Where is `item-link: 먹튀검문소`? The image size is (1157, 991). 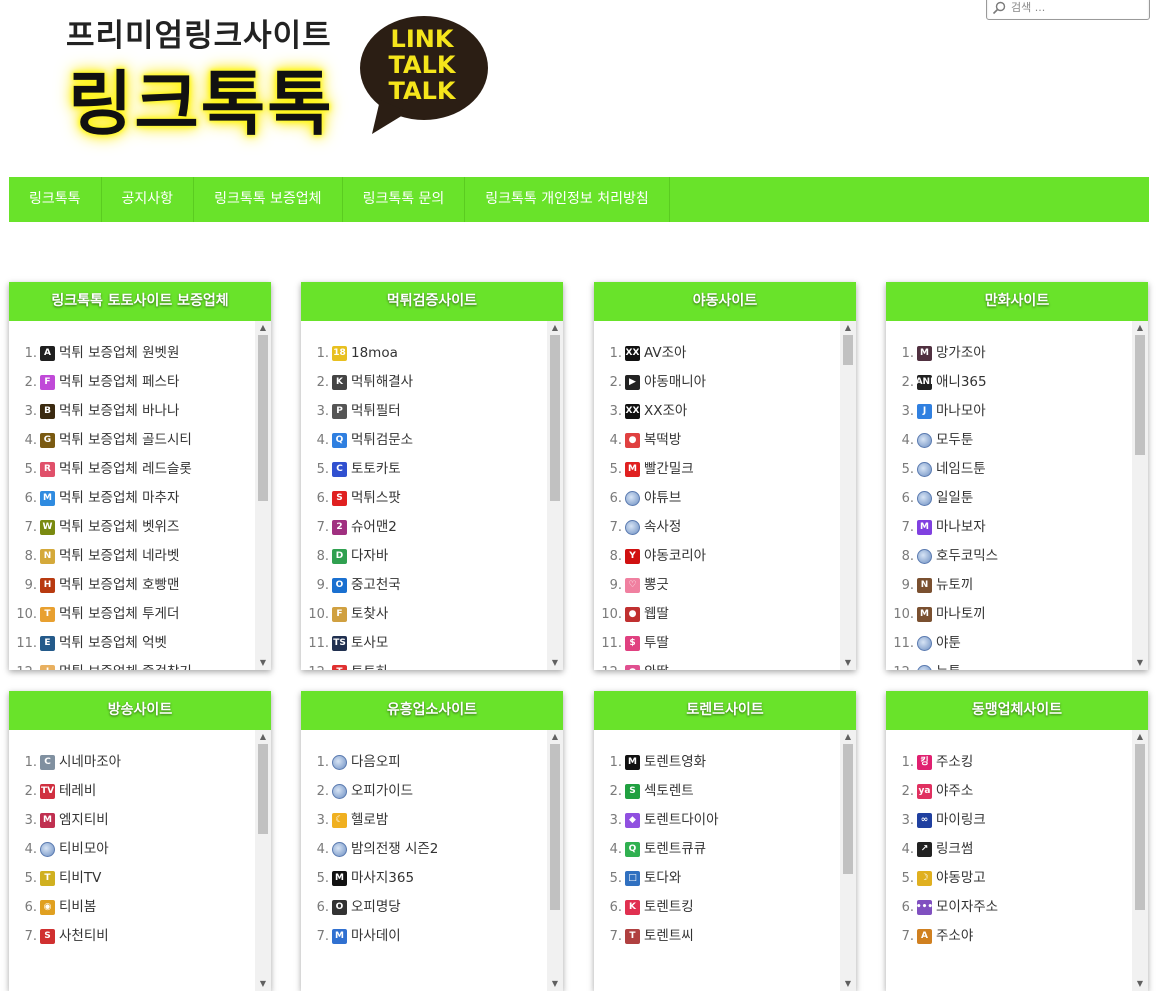 item-link: 먹튀검문소 is located at coordinates (382, 440).